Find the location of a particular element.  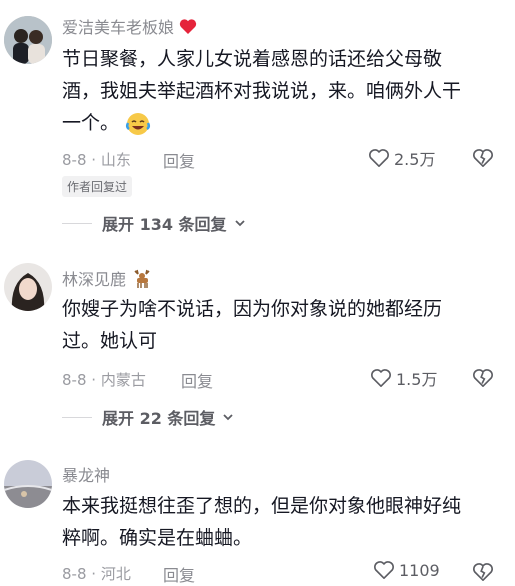

username: 林深见鹿 is located at coordinates (107, 278).